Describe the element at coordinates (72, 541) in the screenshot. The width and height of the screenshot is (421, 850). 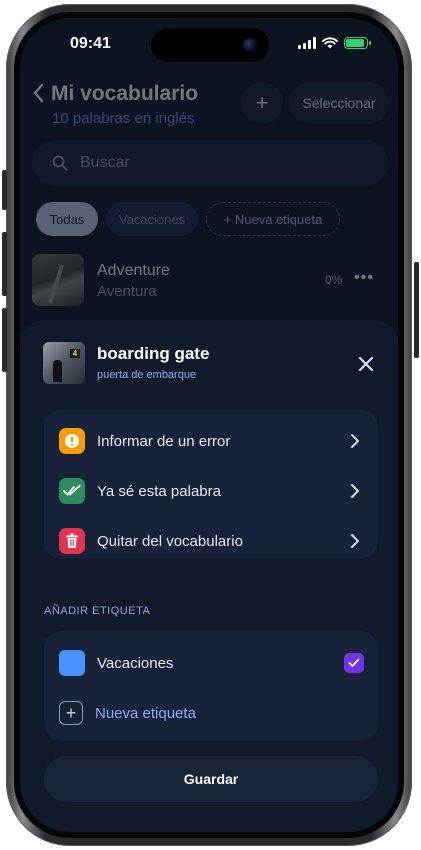
I see `trash-icon` at that location.